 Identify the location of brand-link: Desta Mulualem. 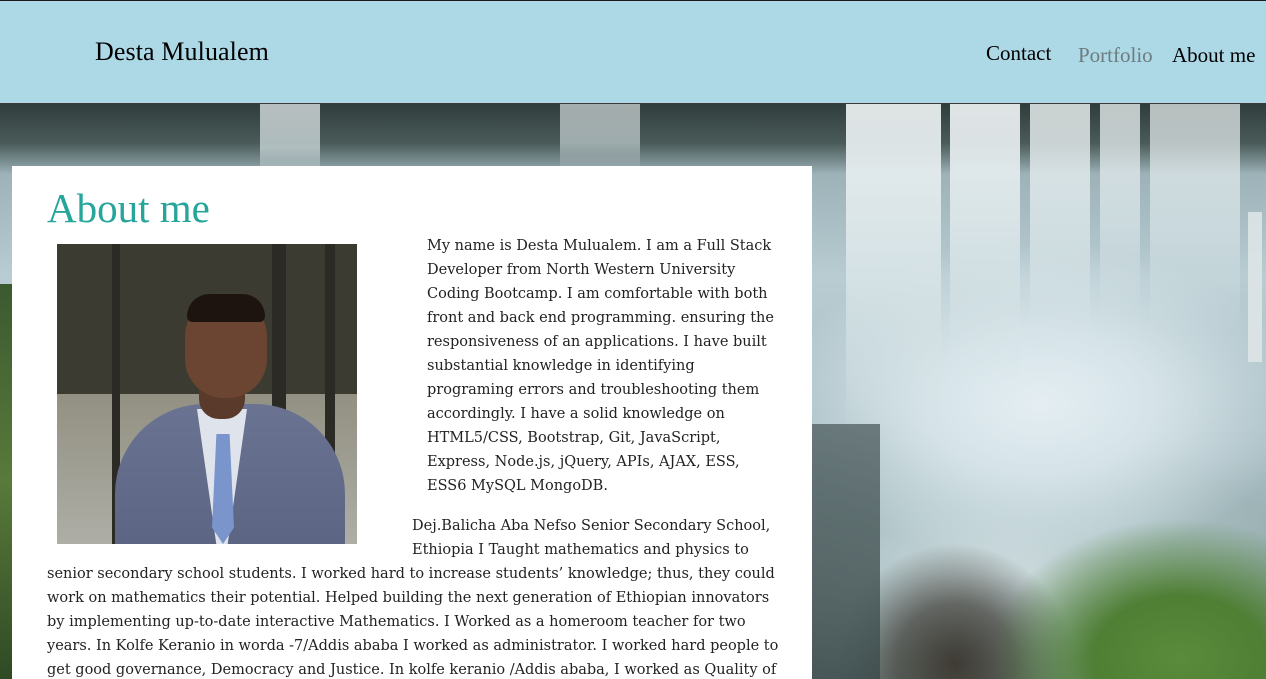
(182, 52).